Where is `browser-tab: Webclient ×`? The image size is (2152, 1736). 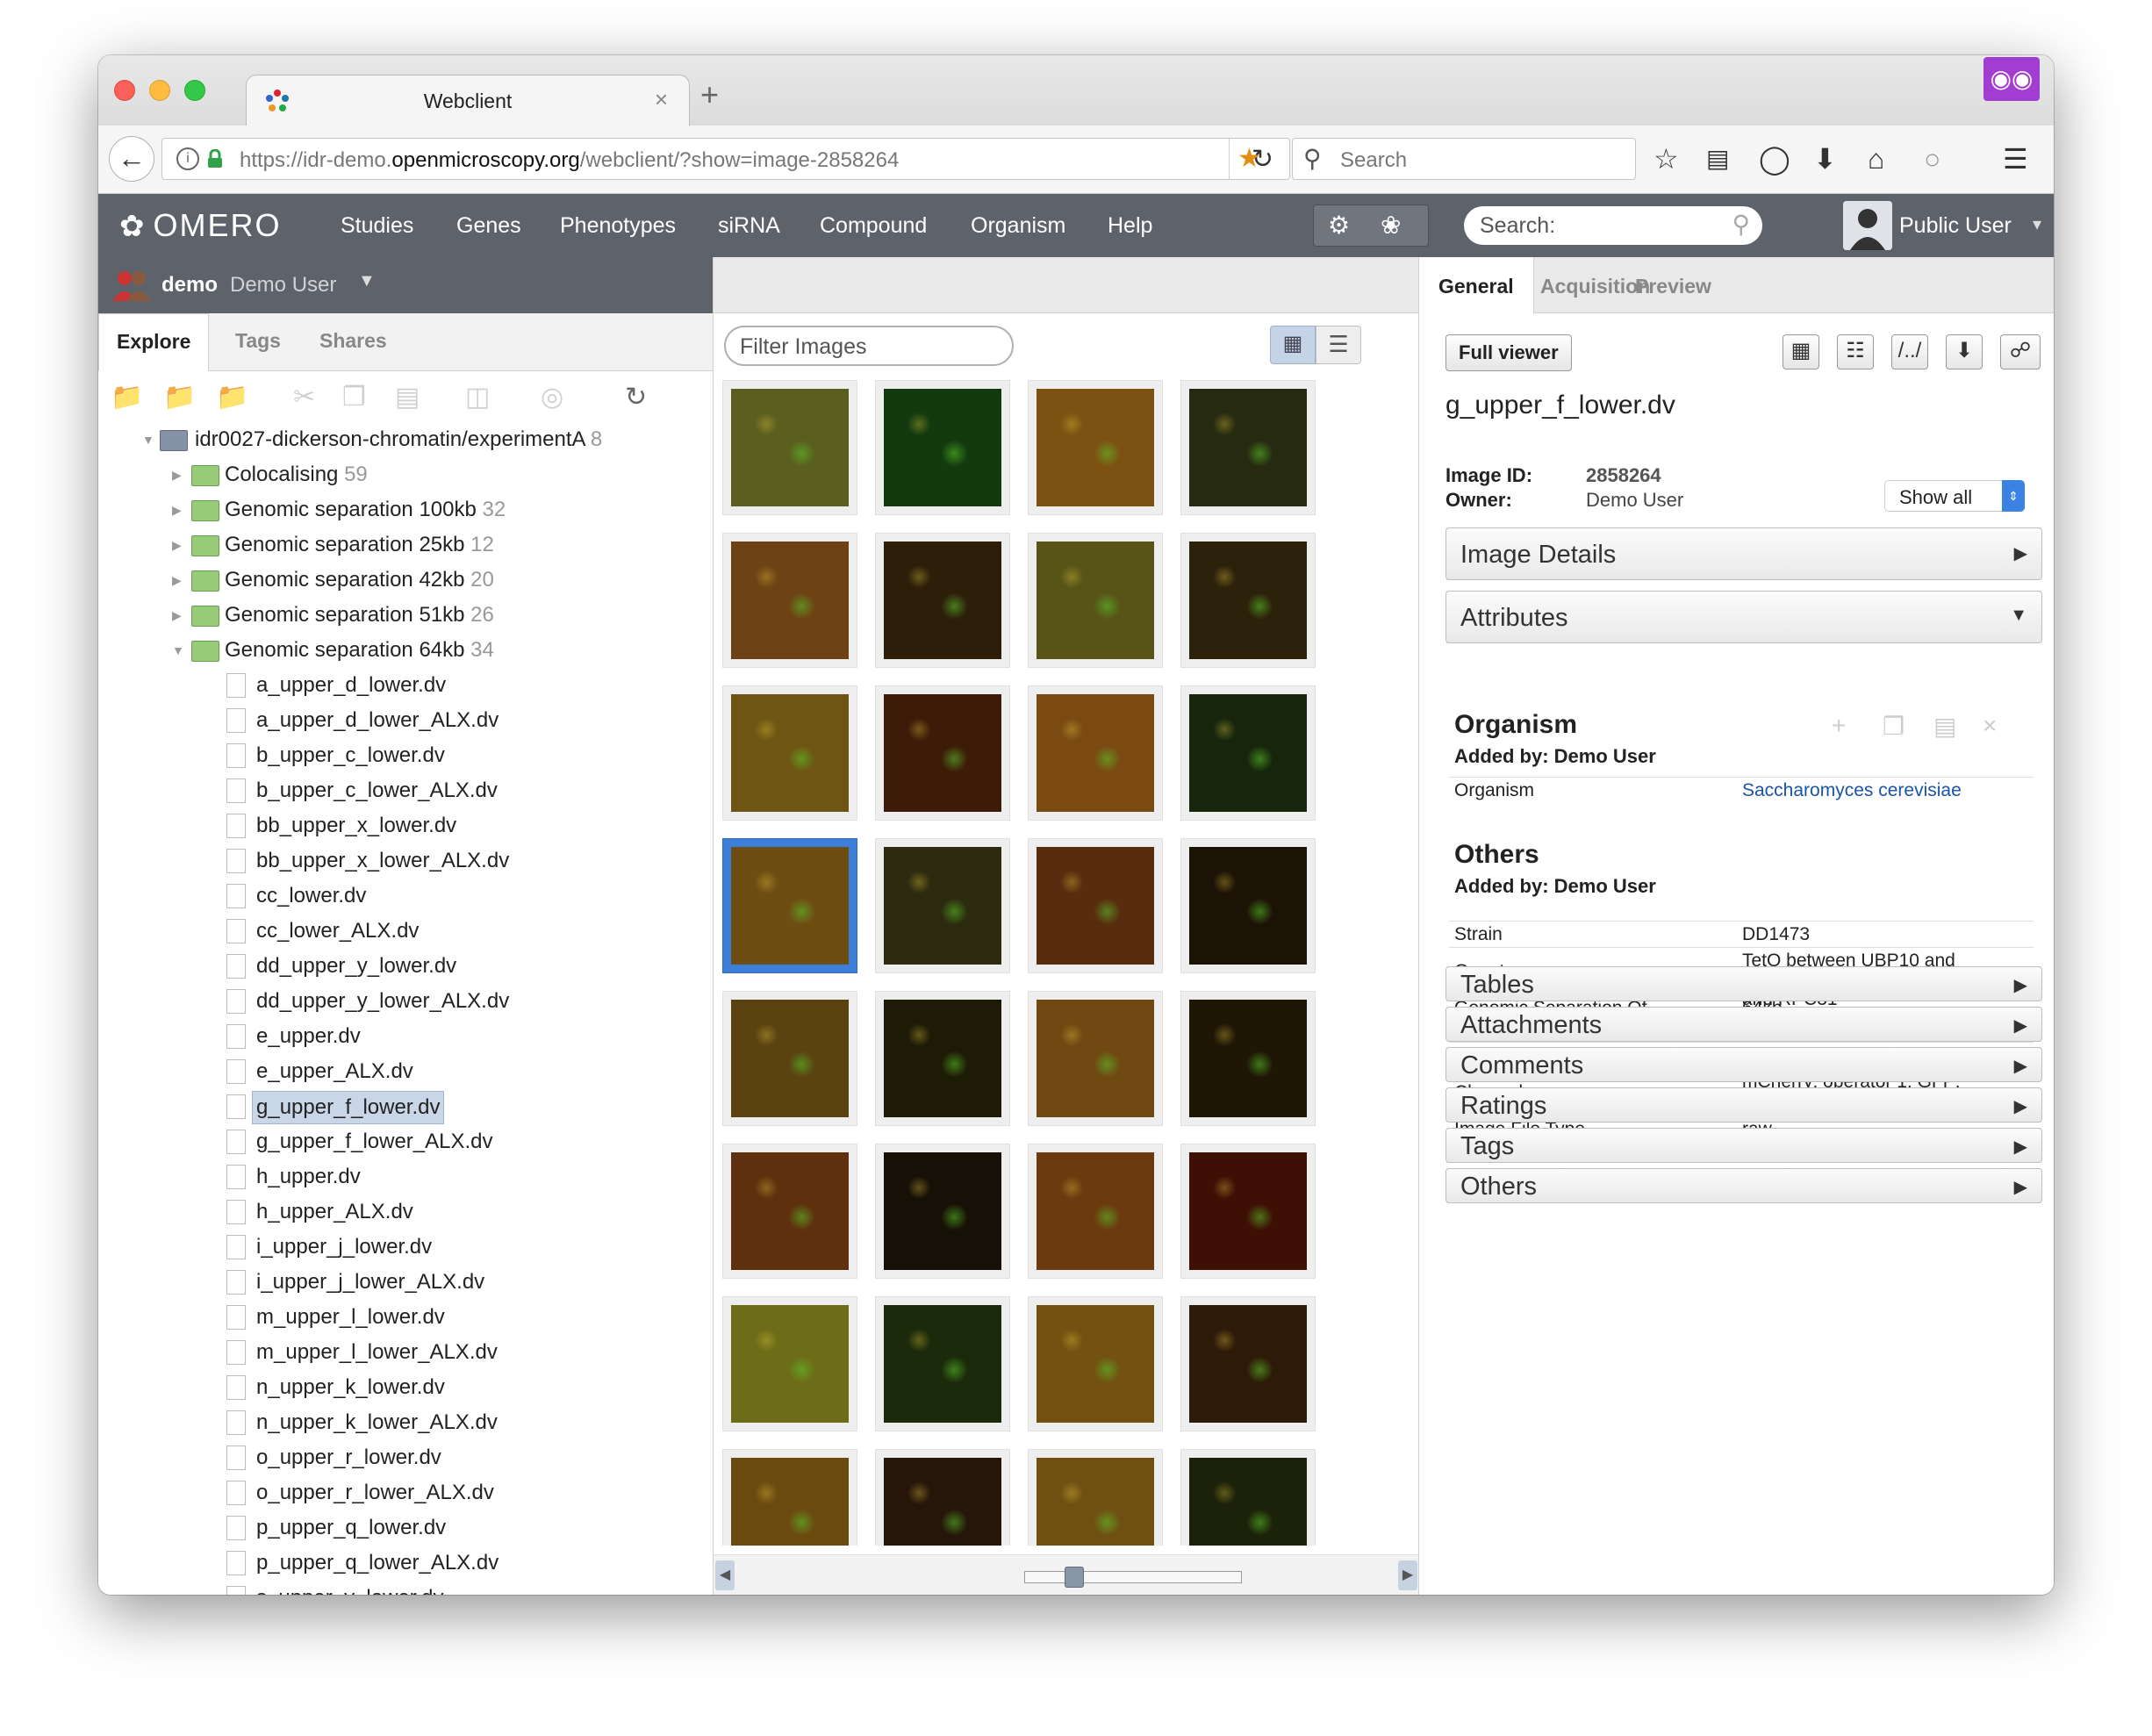 browser-tab: Webclient × is located at coordinates (468, 100).